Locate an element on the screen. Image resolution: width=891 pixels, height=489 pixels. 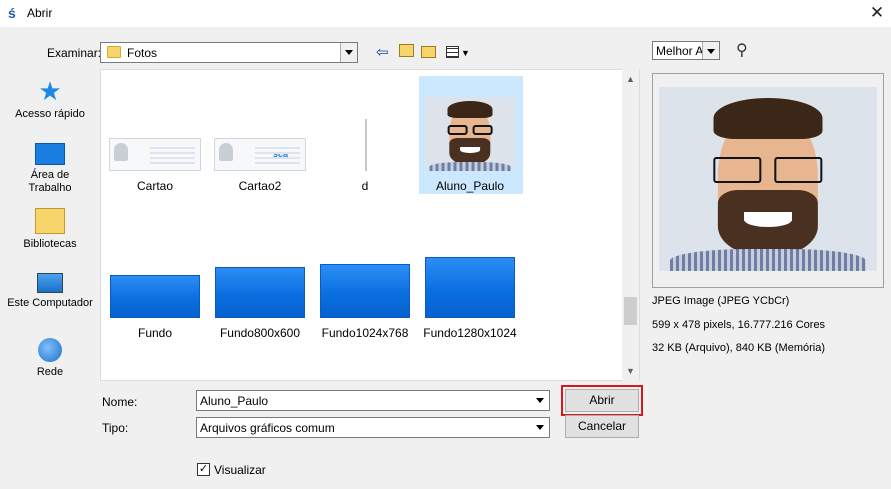
file-thumb-aluno-paulo is located at coordinates (470, 134).